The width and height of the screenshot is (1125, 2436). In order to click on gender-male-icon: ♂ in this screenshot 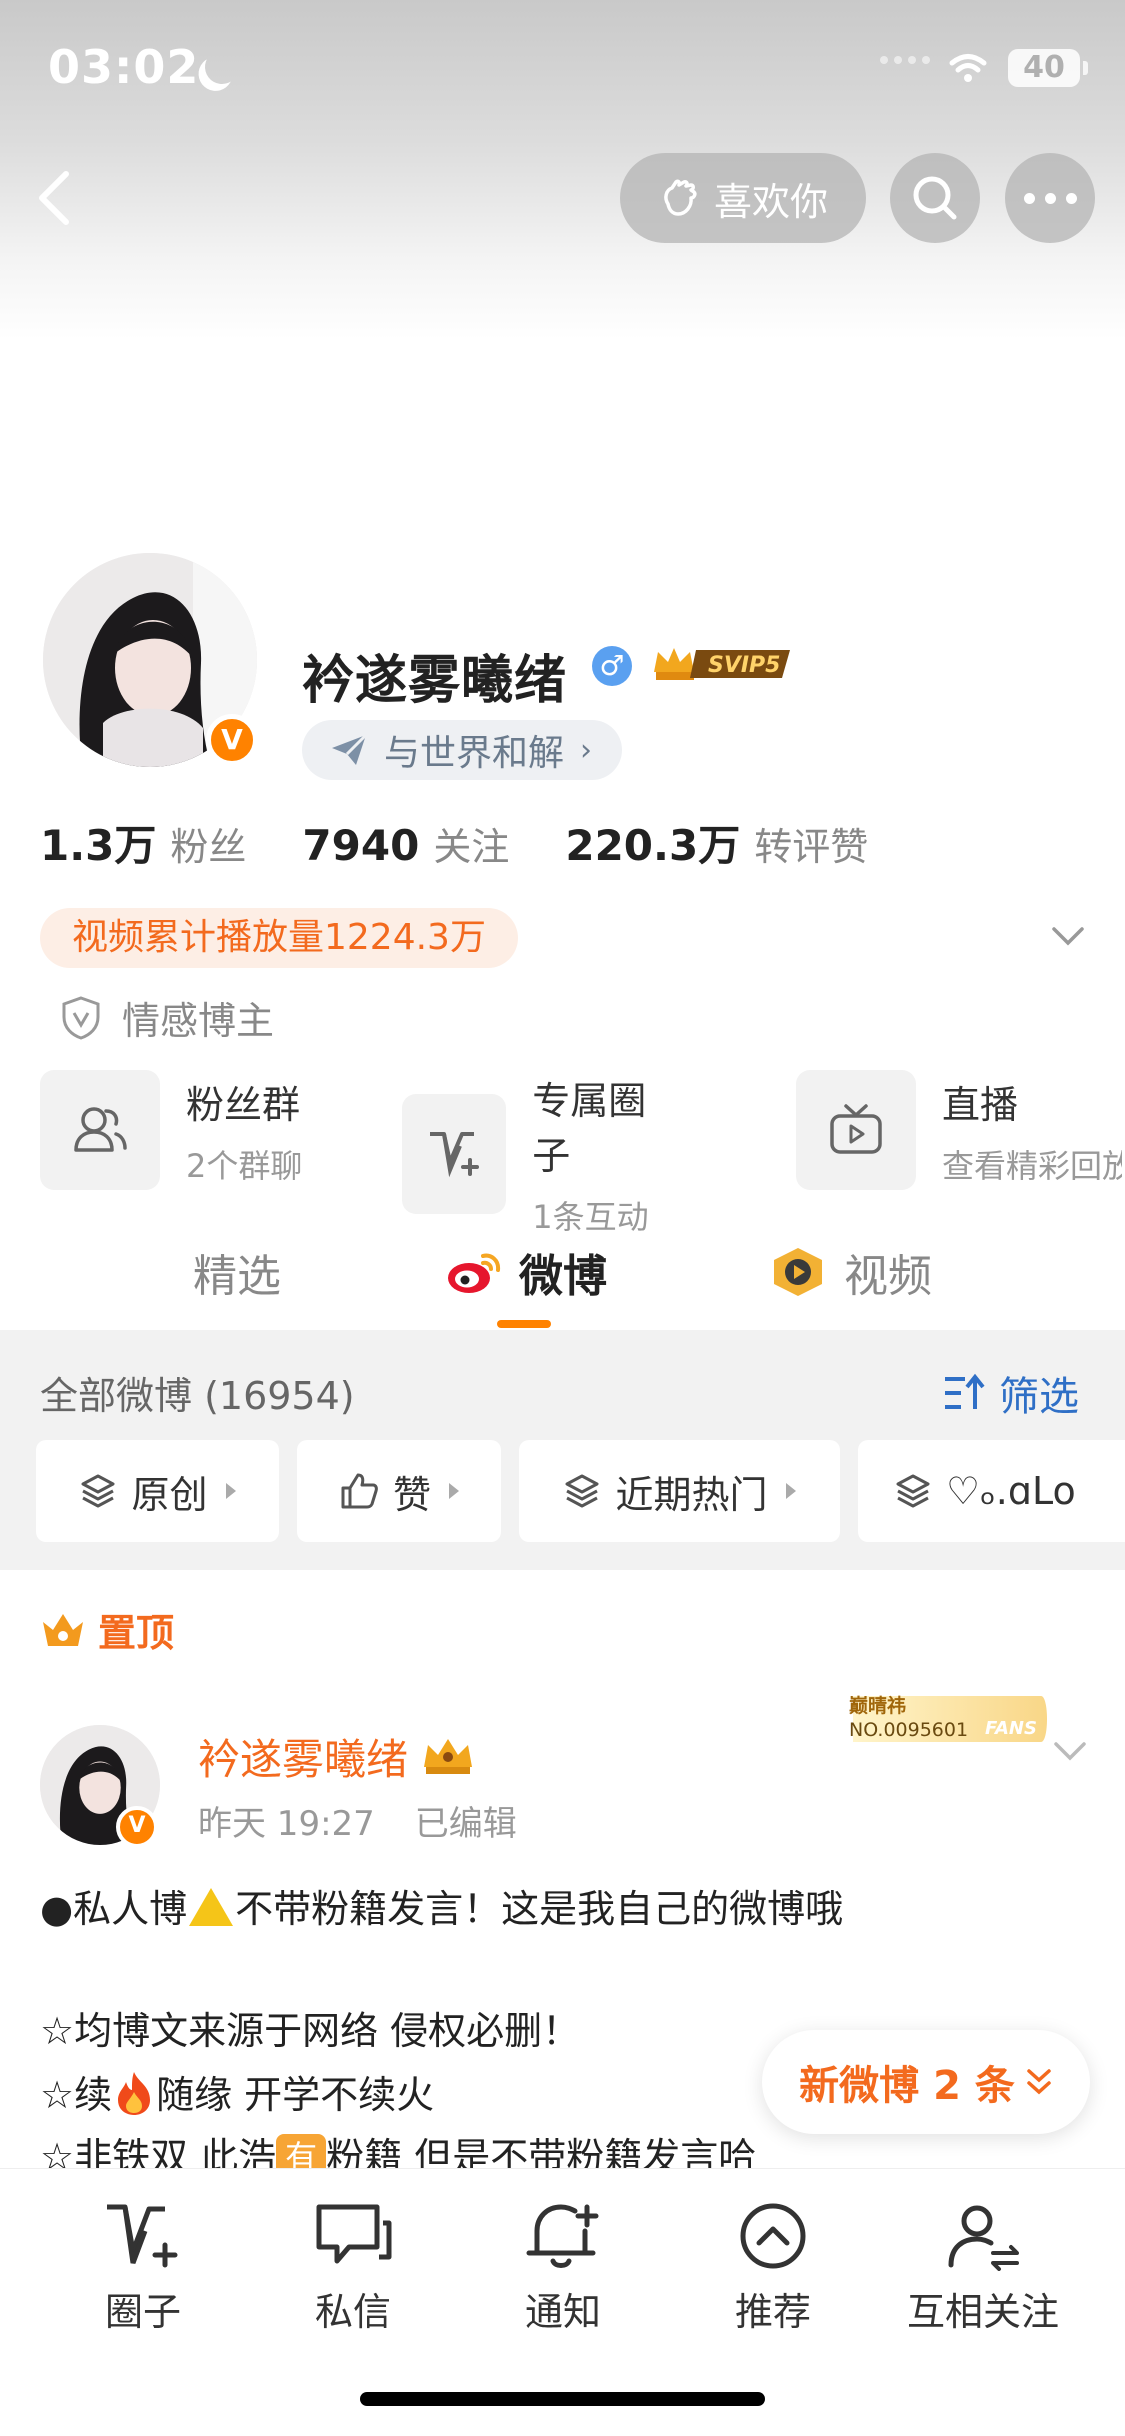, I will do `click(612, 666)`.